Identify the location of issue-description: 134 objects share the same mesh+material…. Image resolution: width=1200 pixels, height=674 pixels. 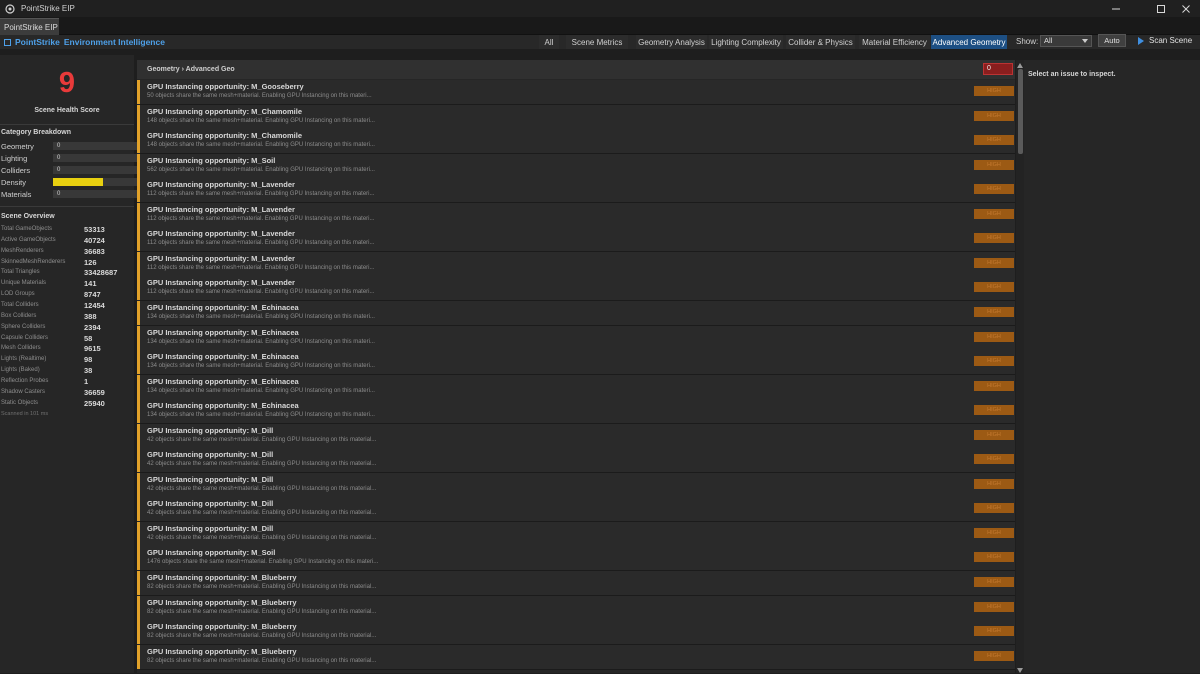
(261, 316).